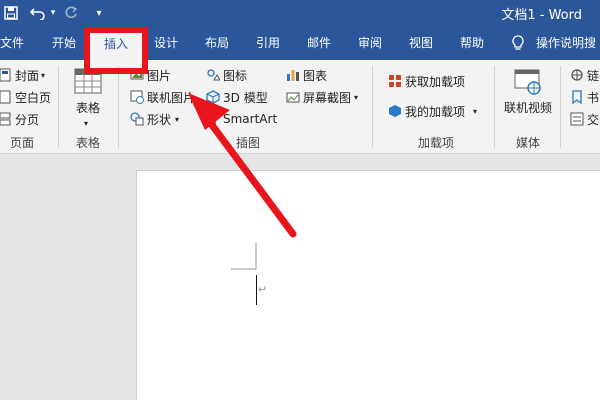 The image size is (600, 400). Describe the element at coordinates (6, 75) in the screenshot. I see `cover-page-icon` at that location.